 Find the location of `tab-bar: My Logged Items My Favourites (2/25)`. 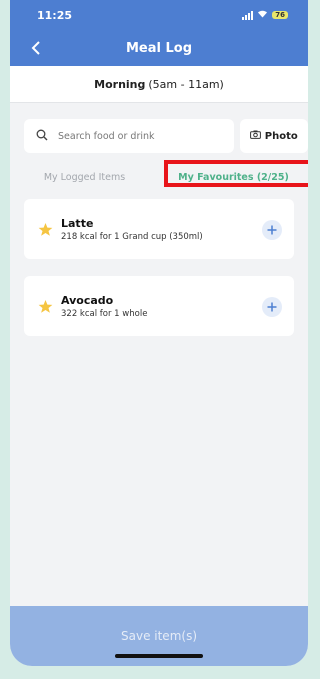

tab-bar: My Logged Items My Favourites (2/25) is located at coordinates (159, 176).